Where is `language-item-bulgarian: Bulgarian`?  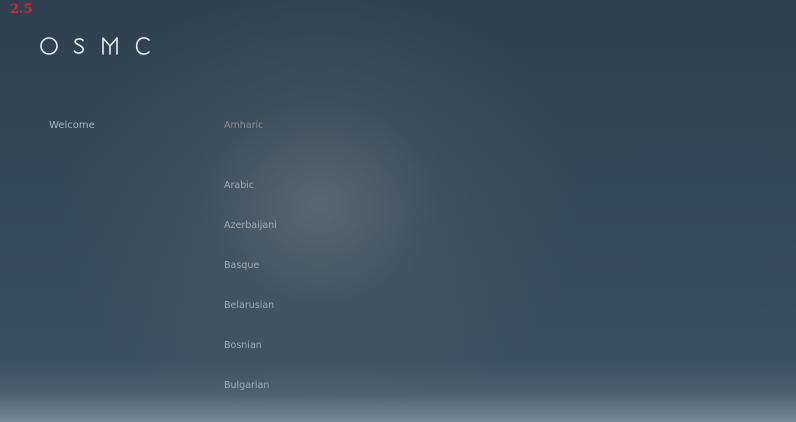
language-item-bulgarian: Bulgarian is located at coordinates (246, 385).